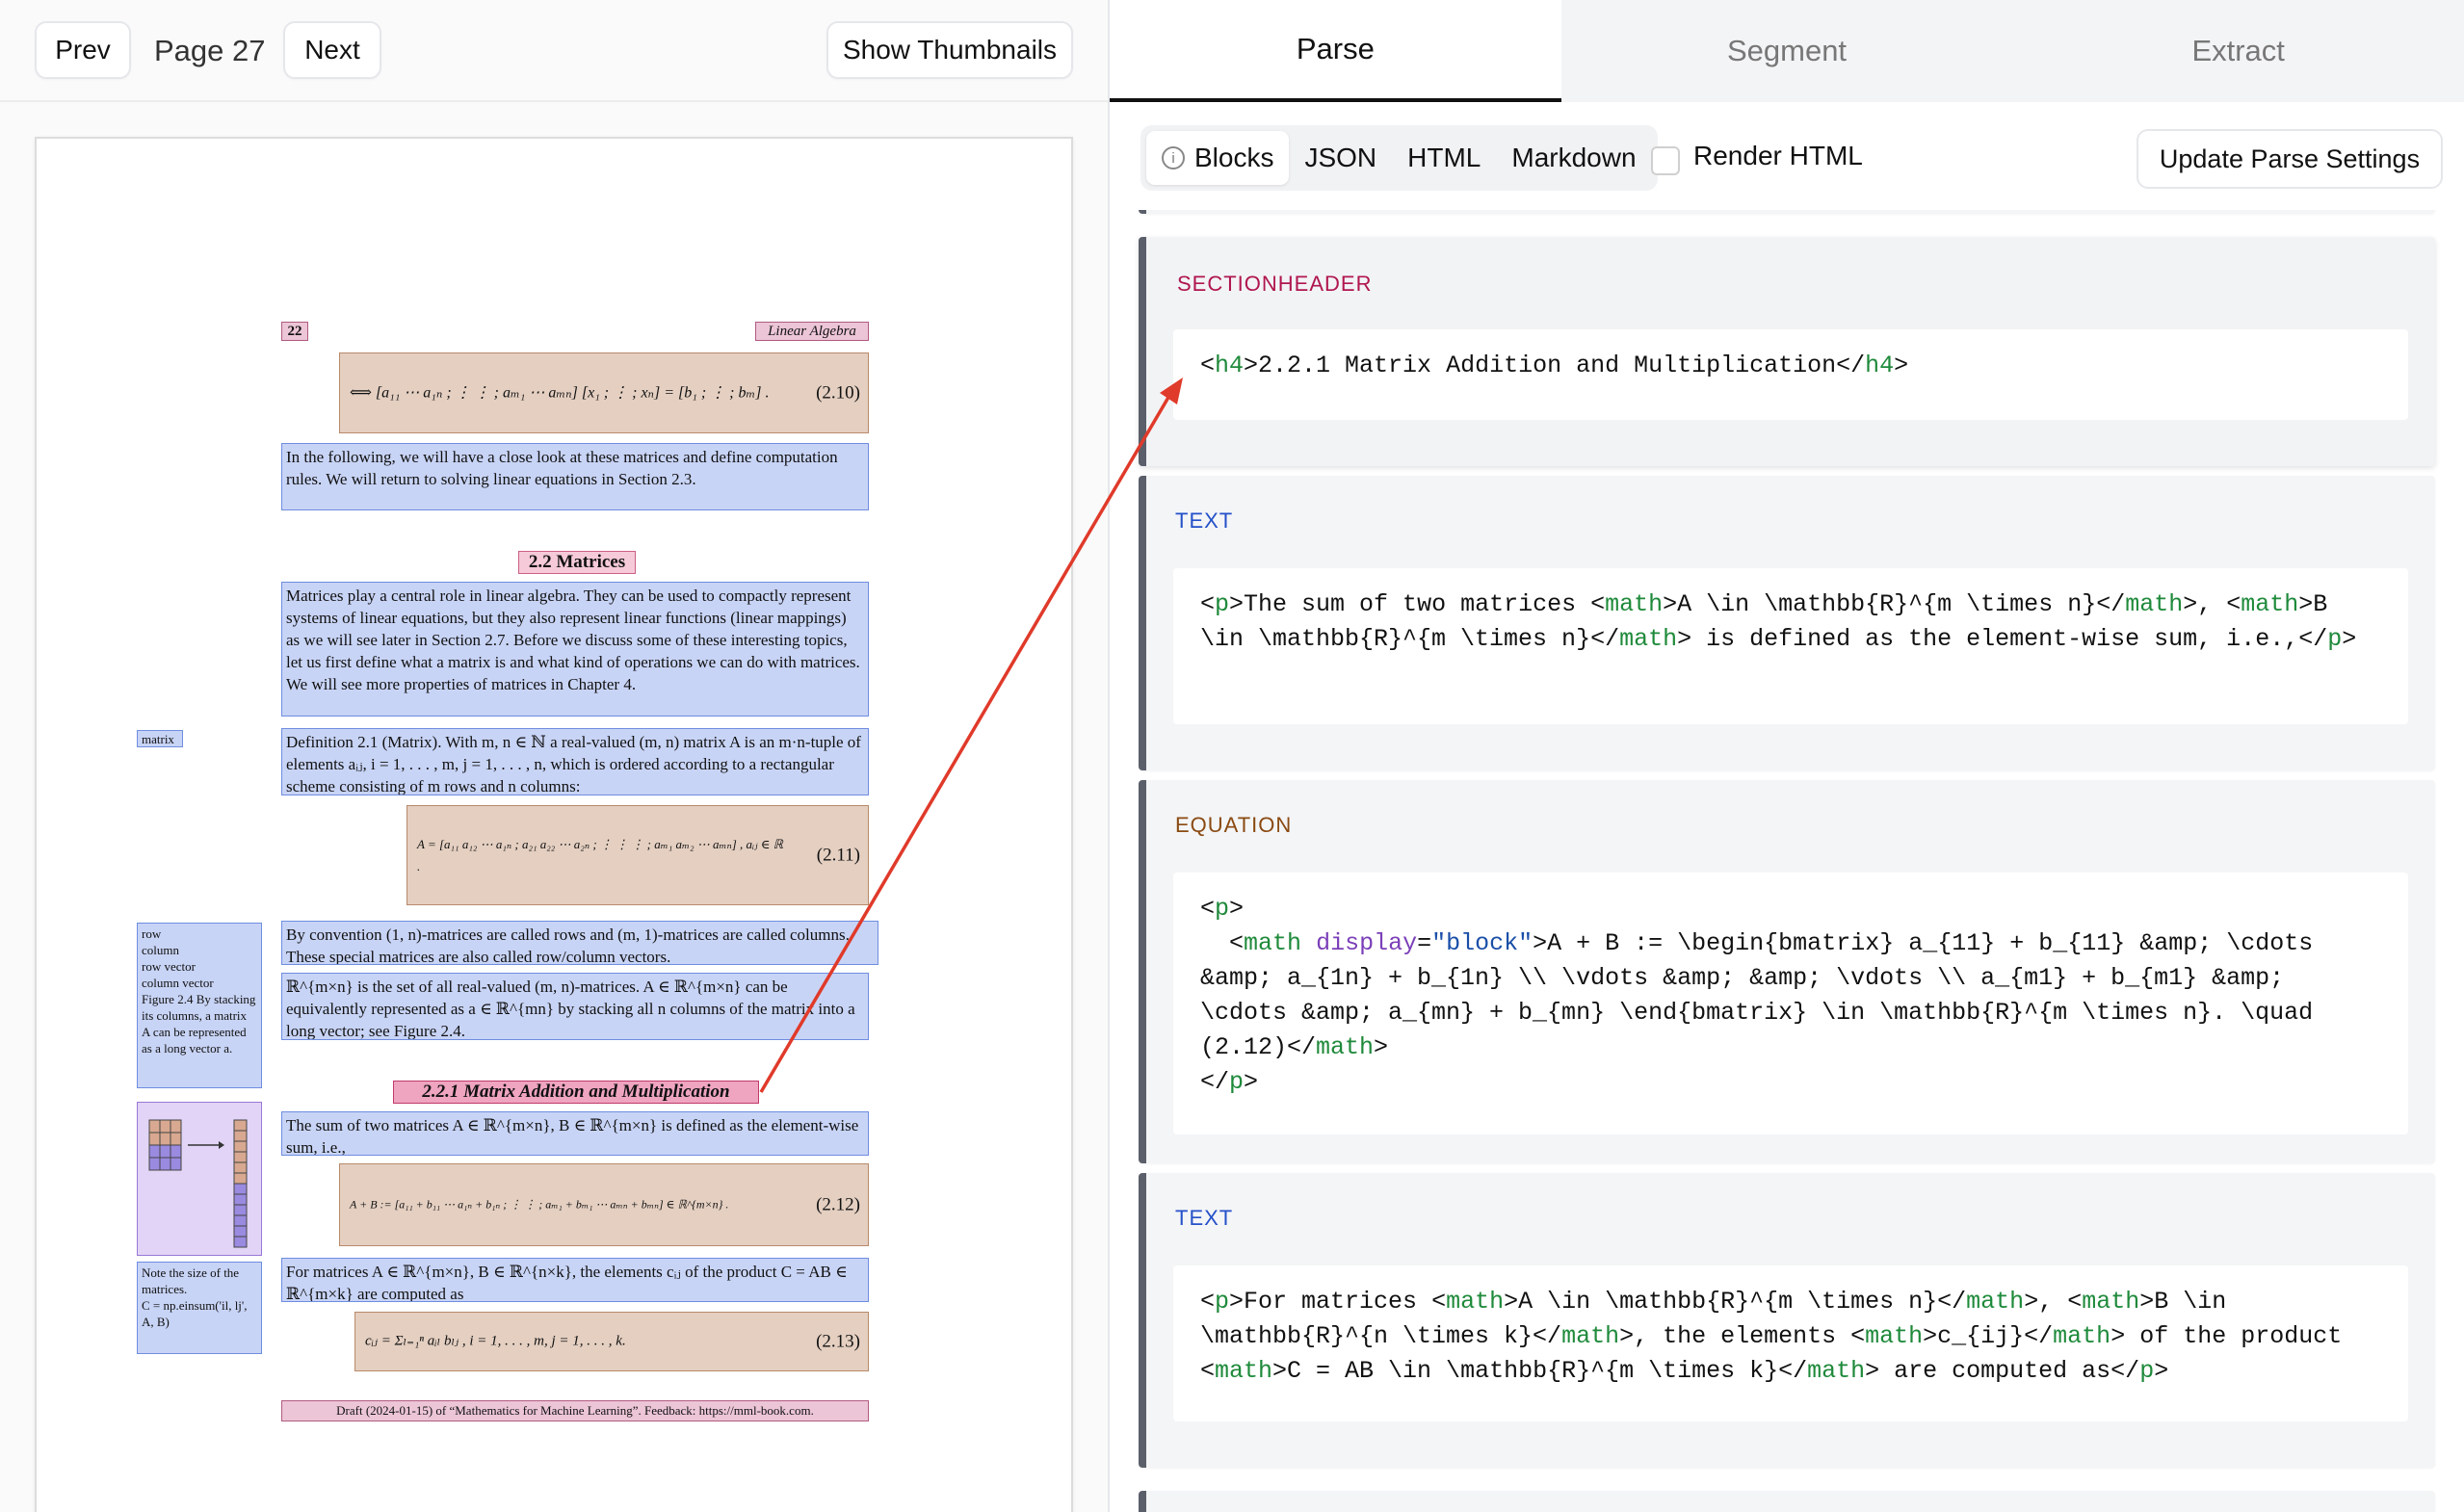 Image resolution: width=2464 pixels, height=1512 pixels. I want to click on view-mode-segmented-control: i Blocks JSON HTML Markdown, so click(1399, 158).